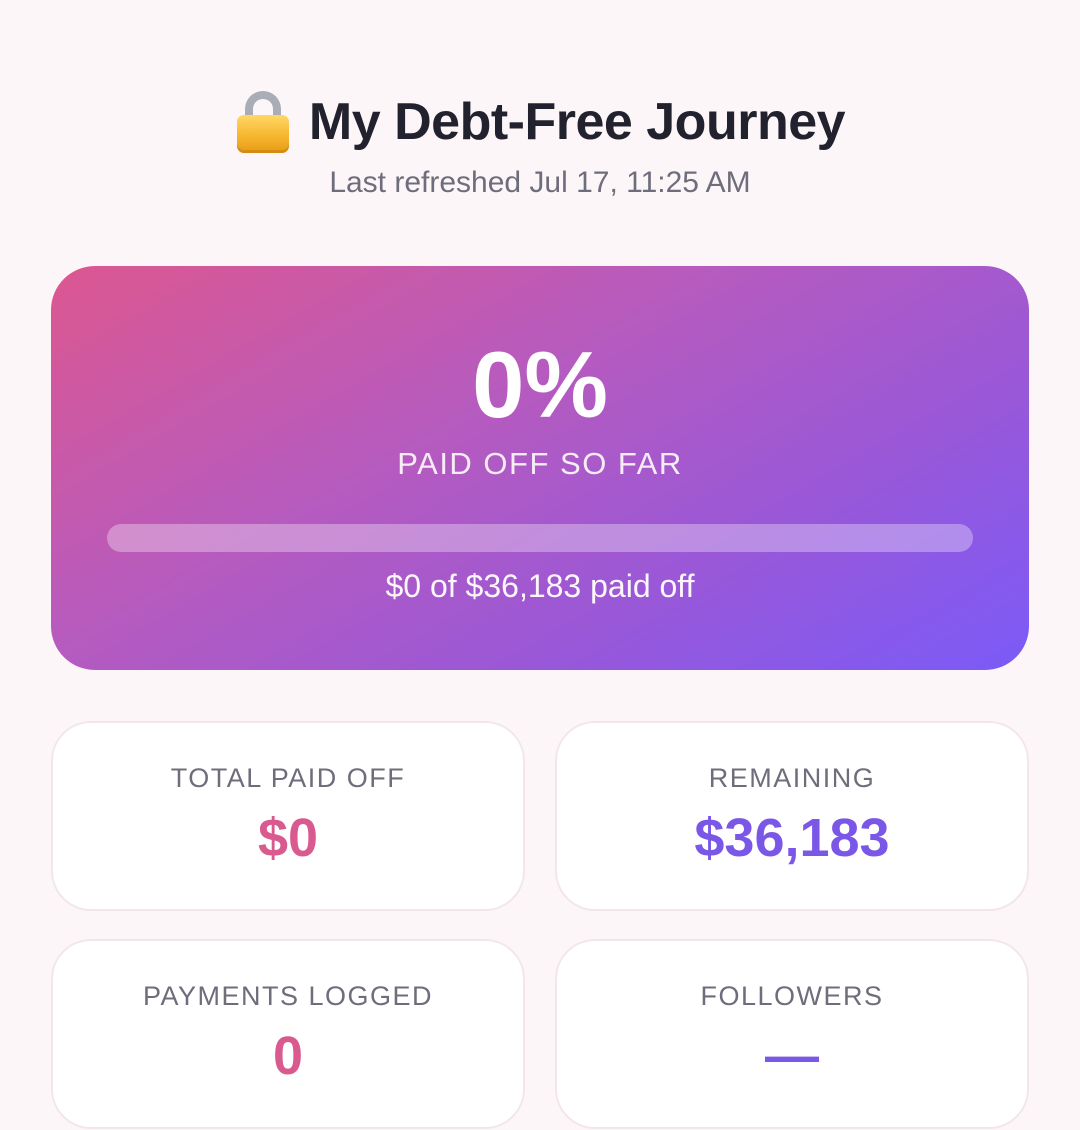 The height and width of the screenshot is (1130, 1080). I want to click on lock-icon, so click(263, 122).